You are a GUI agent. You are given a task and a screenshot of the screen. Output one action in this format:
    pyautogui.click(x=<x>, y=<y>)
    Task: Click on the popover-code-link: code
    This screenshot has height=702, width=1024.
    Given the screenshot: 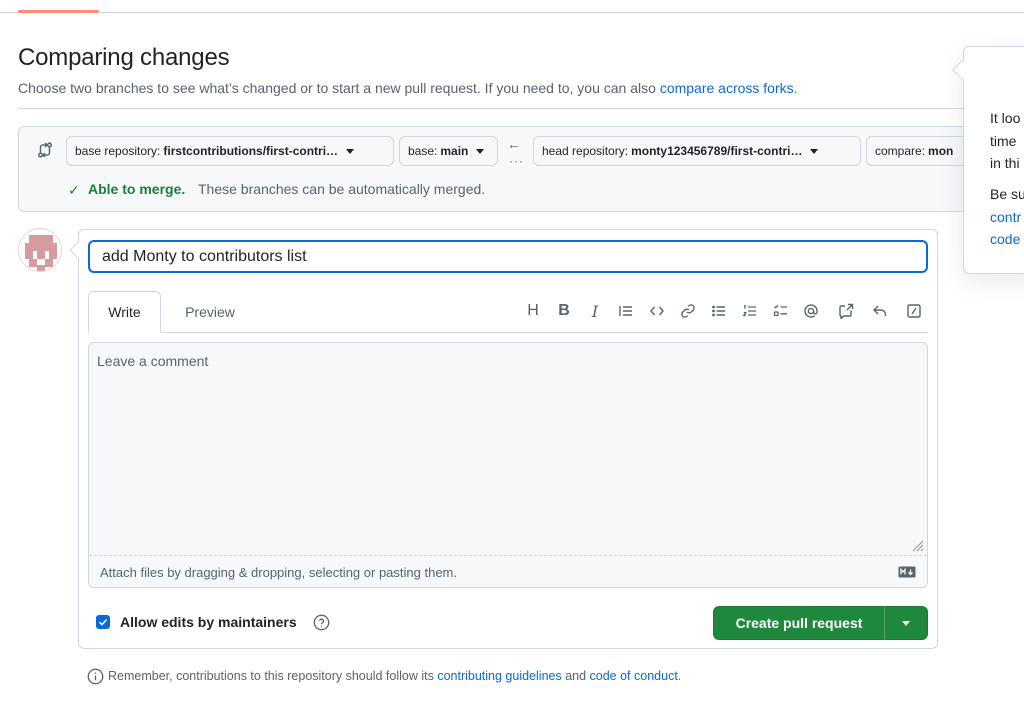 What is the action you would take?
    pyautogui.click(x=1005, y=239)
    